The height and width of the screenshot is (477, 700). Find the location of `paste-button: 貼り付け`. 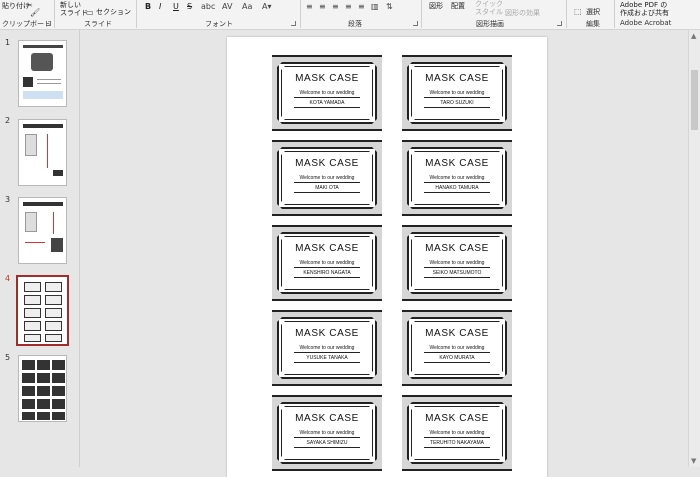

paste-button: 貼り付け is located at coordinates (16, 6).